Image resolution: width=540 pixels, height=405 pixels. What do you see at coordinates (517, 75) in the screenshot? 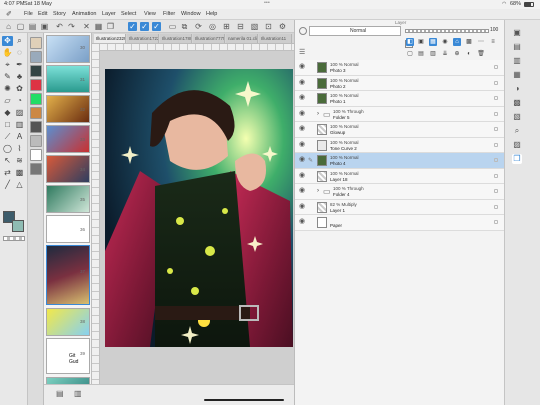
I see `brush-size-icon: ▦` at bounding box center [517, 75].